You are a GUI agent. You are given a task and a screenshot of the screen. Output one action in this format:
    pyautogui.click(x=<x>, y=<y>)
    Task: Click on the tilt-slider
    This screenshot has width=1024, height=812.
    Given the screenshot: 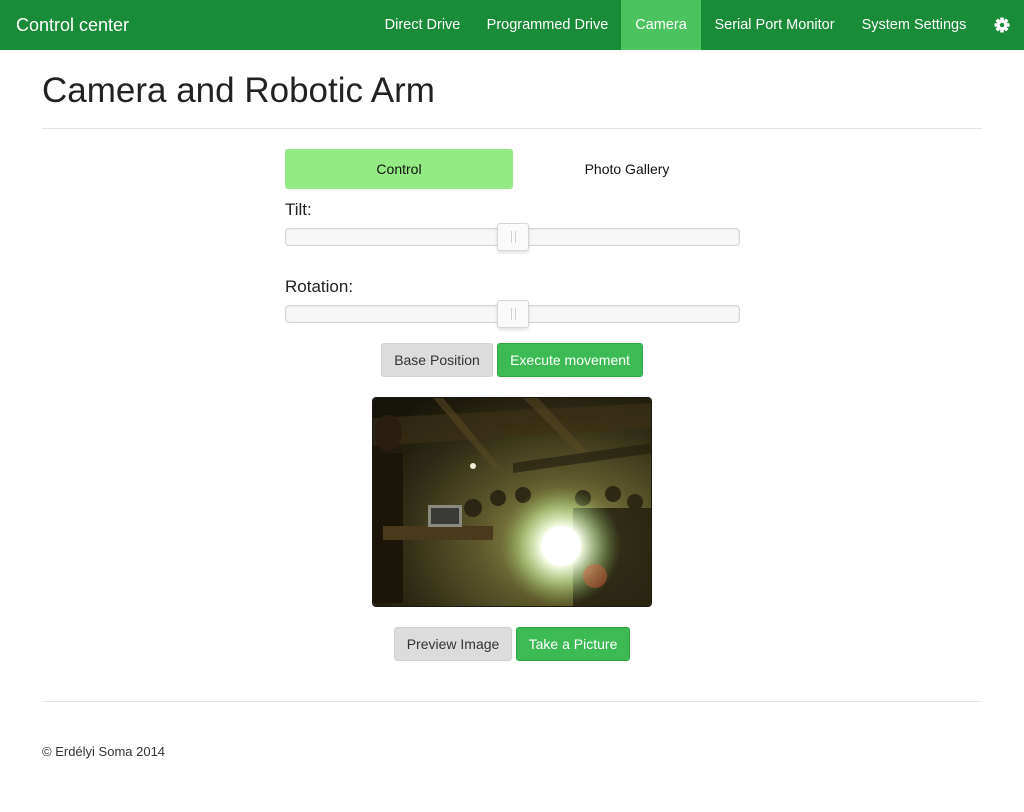 What is the action you would take?
    pyautogui.click(x=512, y=237)
    